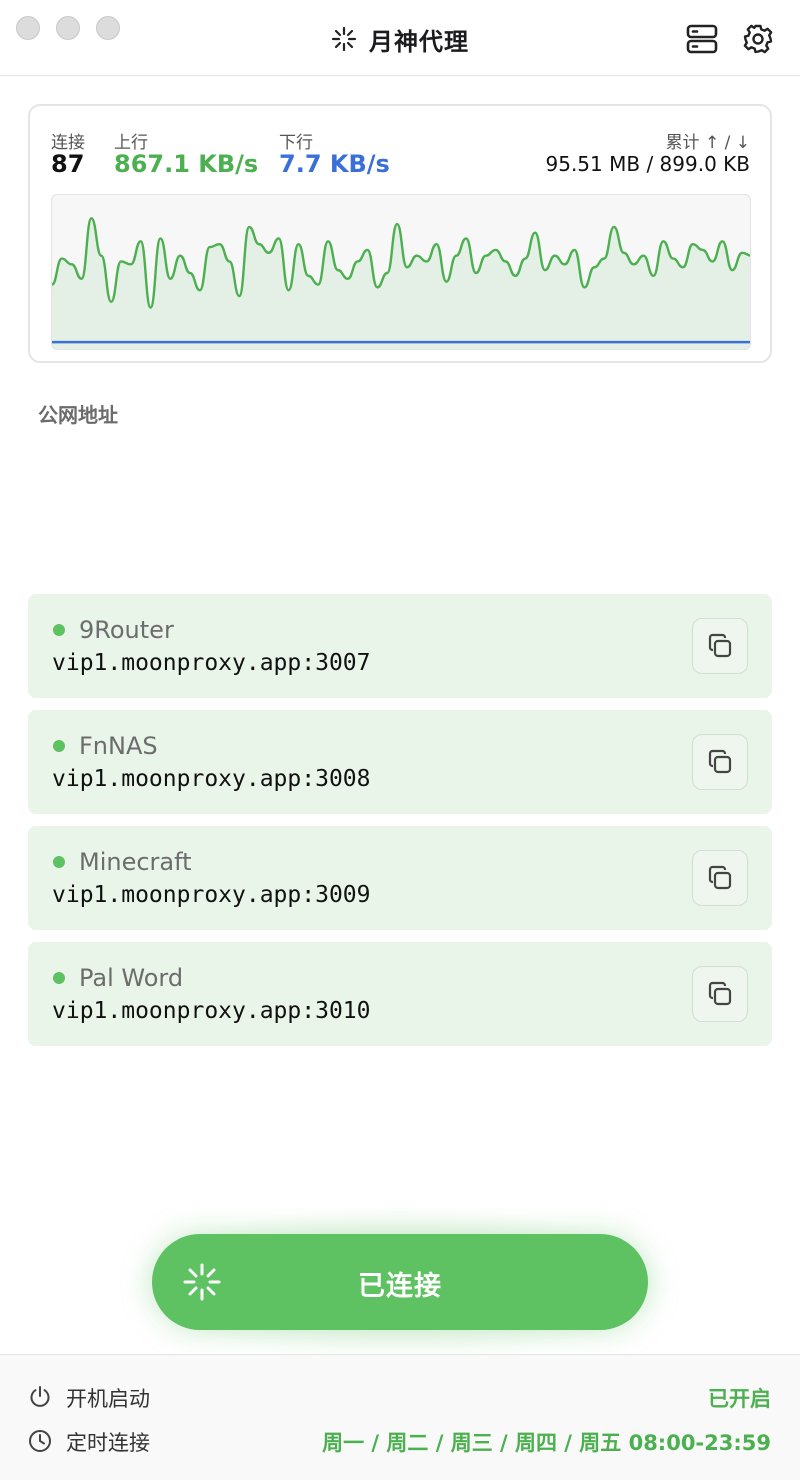 The width and height of the screenshot is (800, 1480). I want to click on total-traffic-label: 累计 ↑ / ↓, so click(707, 143).